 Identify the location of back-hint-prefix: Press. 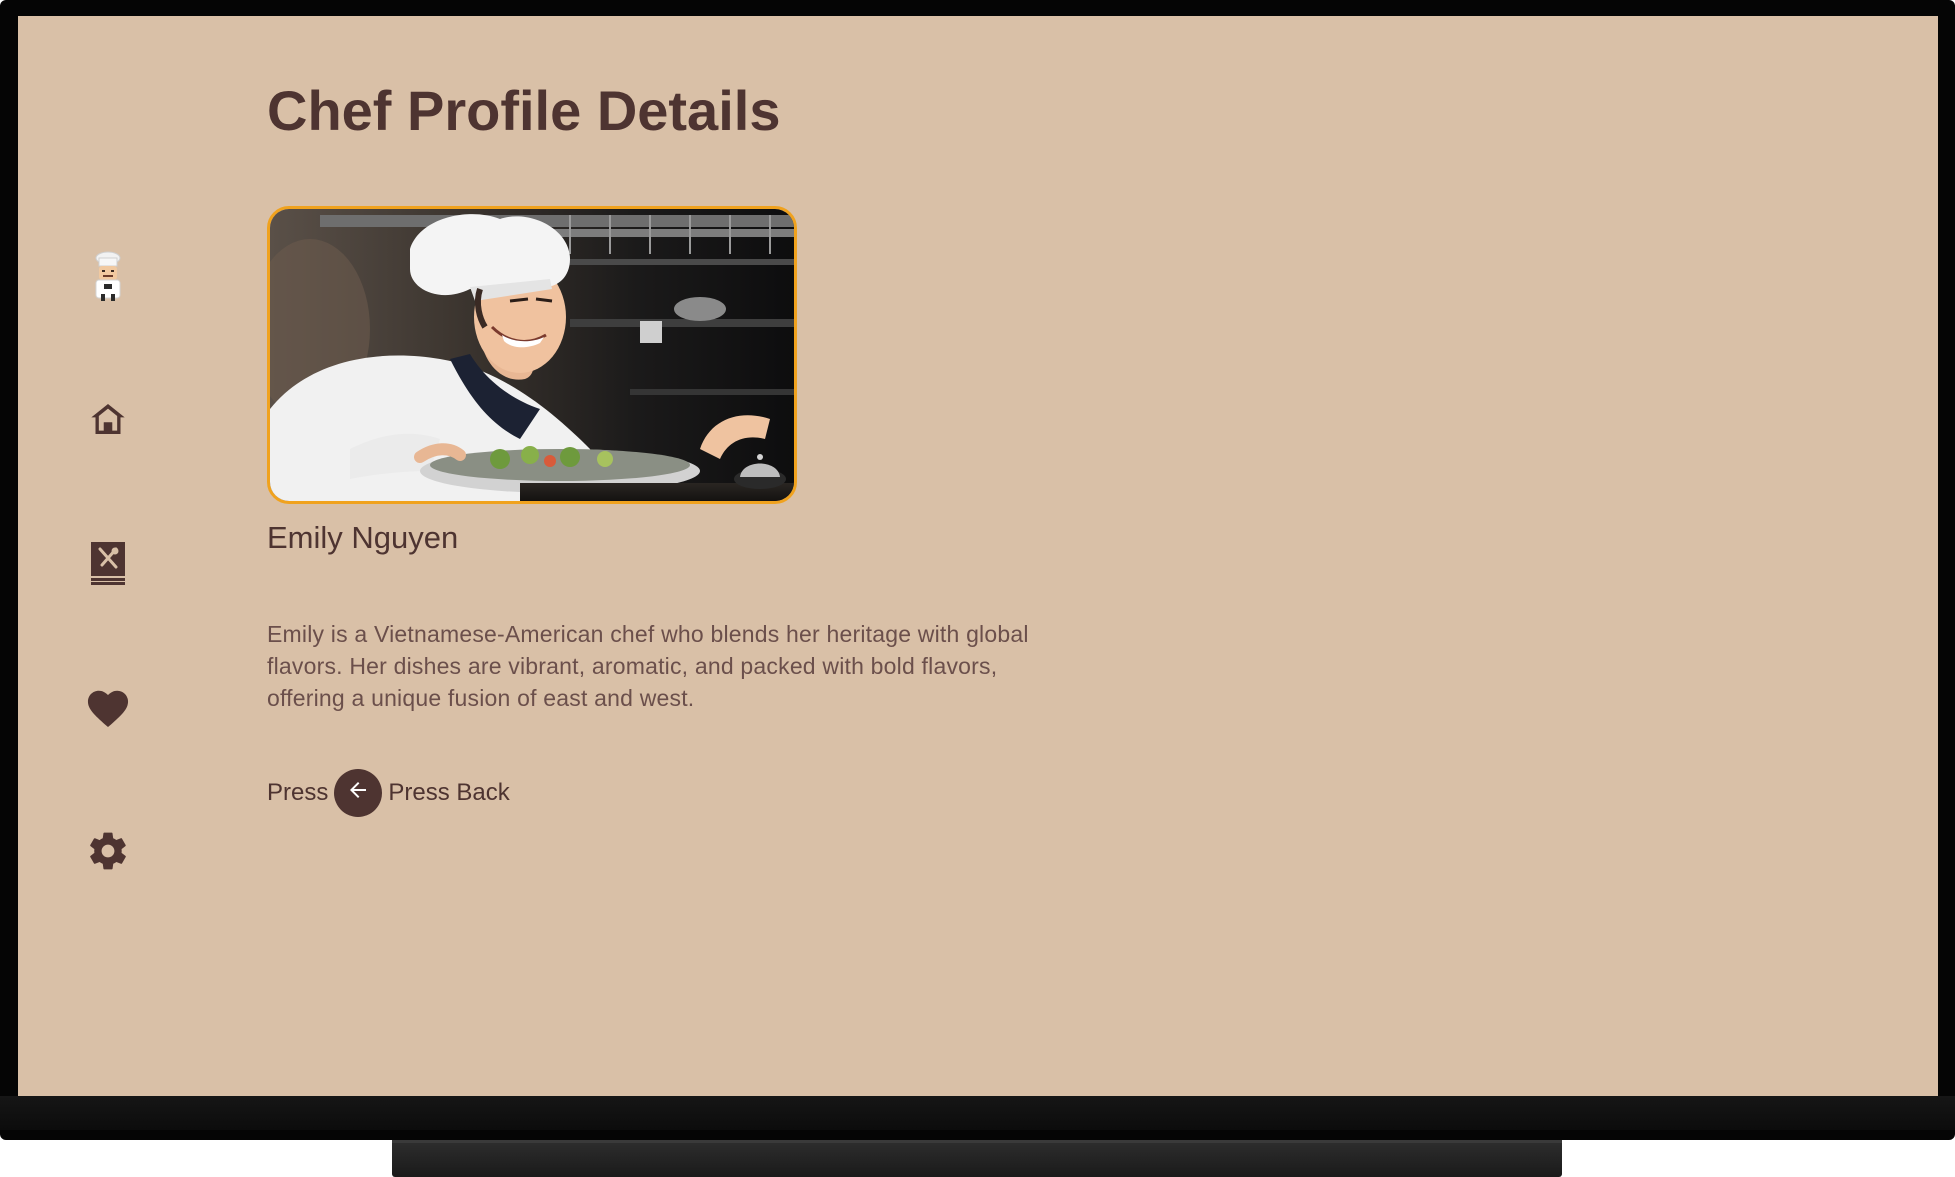
(298, 792).